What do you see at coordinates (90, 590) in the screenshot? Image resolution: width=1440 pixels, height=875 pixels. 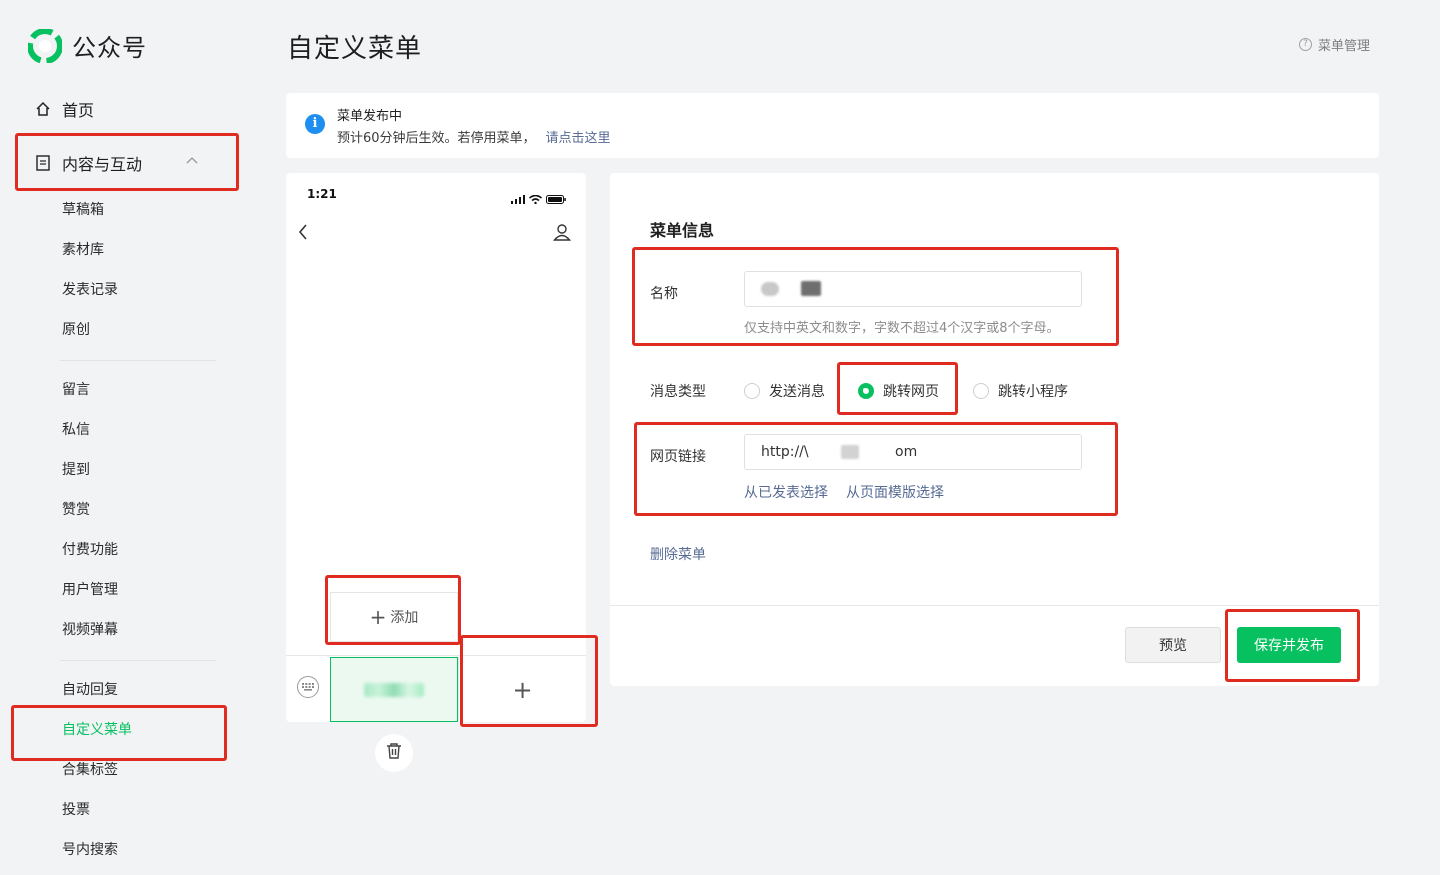 I see `sidebar-item-users: 用户管理` at bounding box center [90, 590].